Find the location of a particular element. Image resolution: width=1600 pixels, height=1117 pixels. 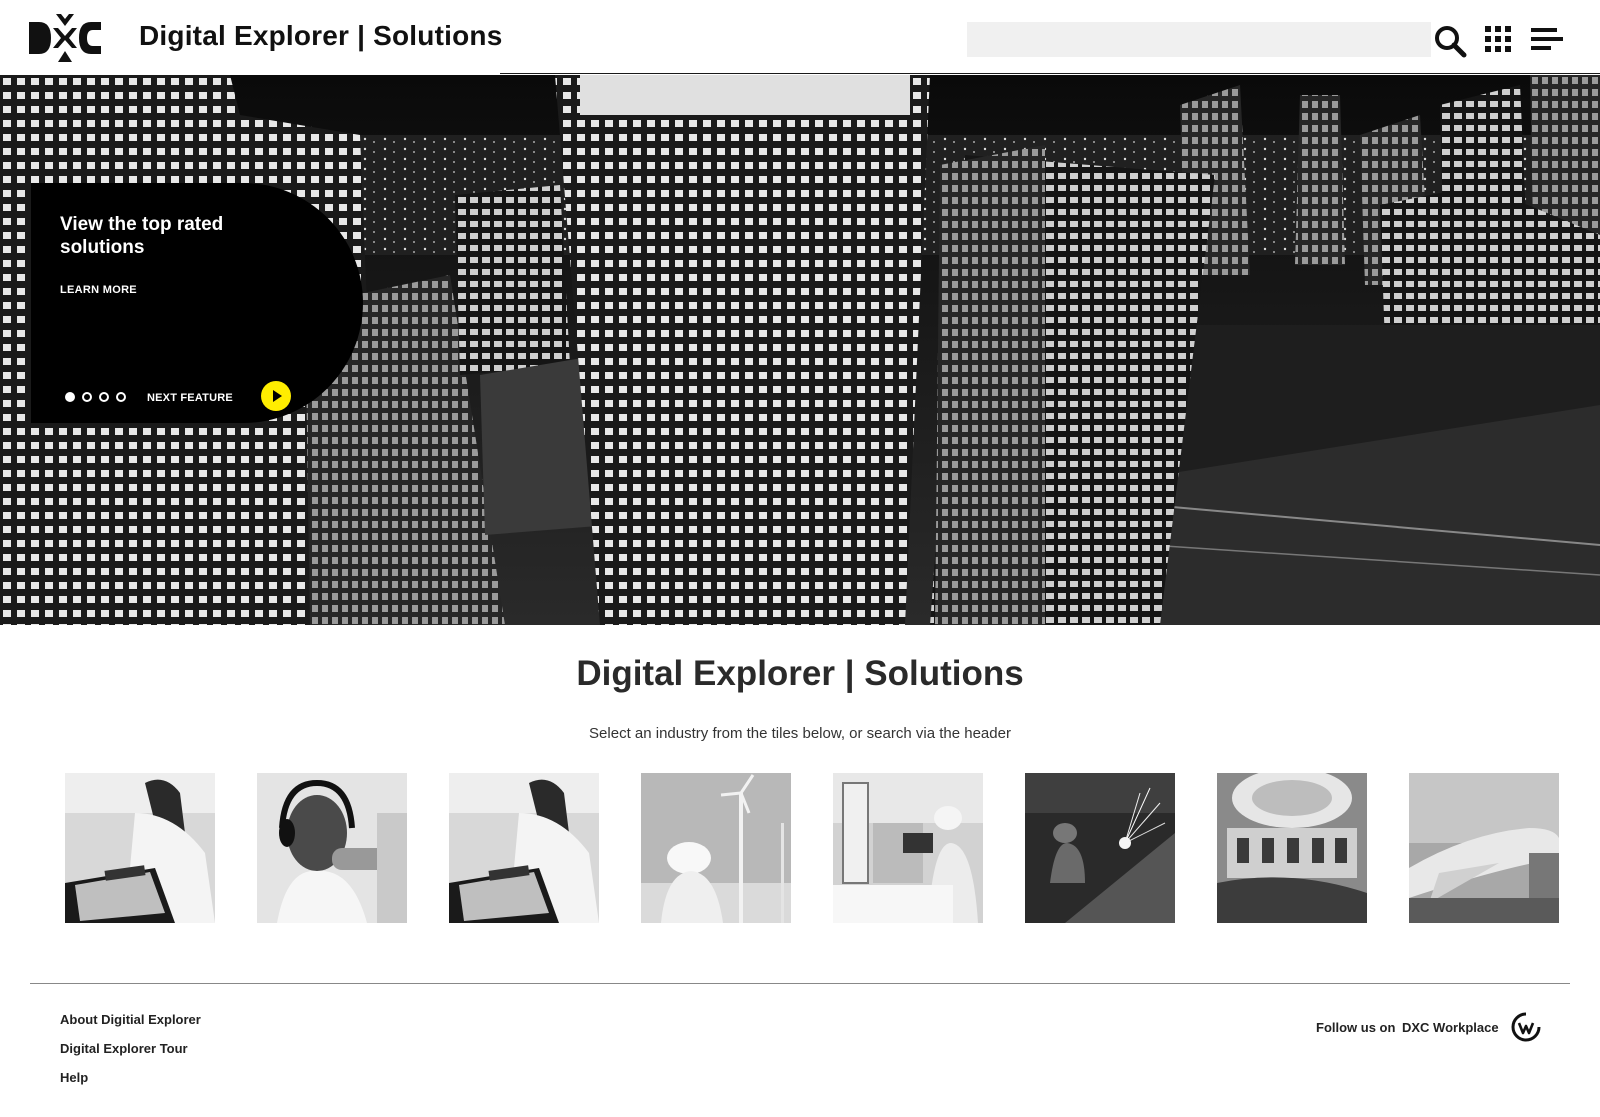

footer-link-about: About Digitial Explorer is located at coordinates (130, 1026).